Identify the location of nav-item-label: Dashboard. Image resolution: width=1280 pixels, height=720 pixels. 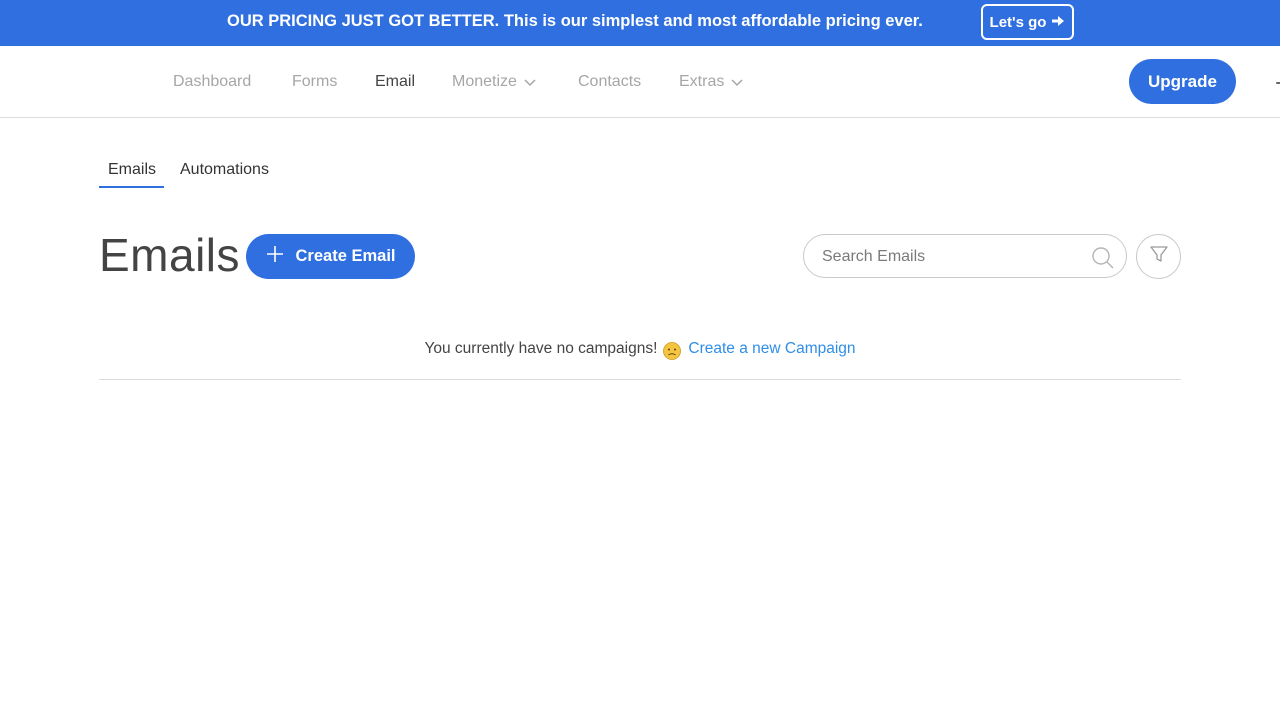
(212, 81).